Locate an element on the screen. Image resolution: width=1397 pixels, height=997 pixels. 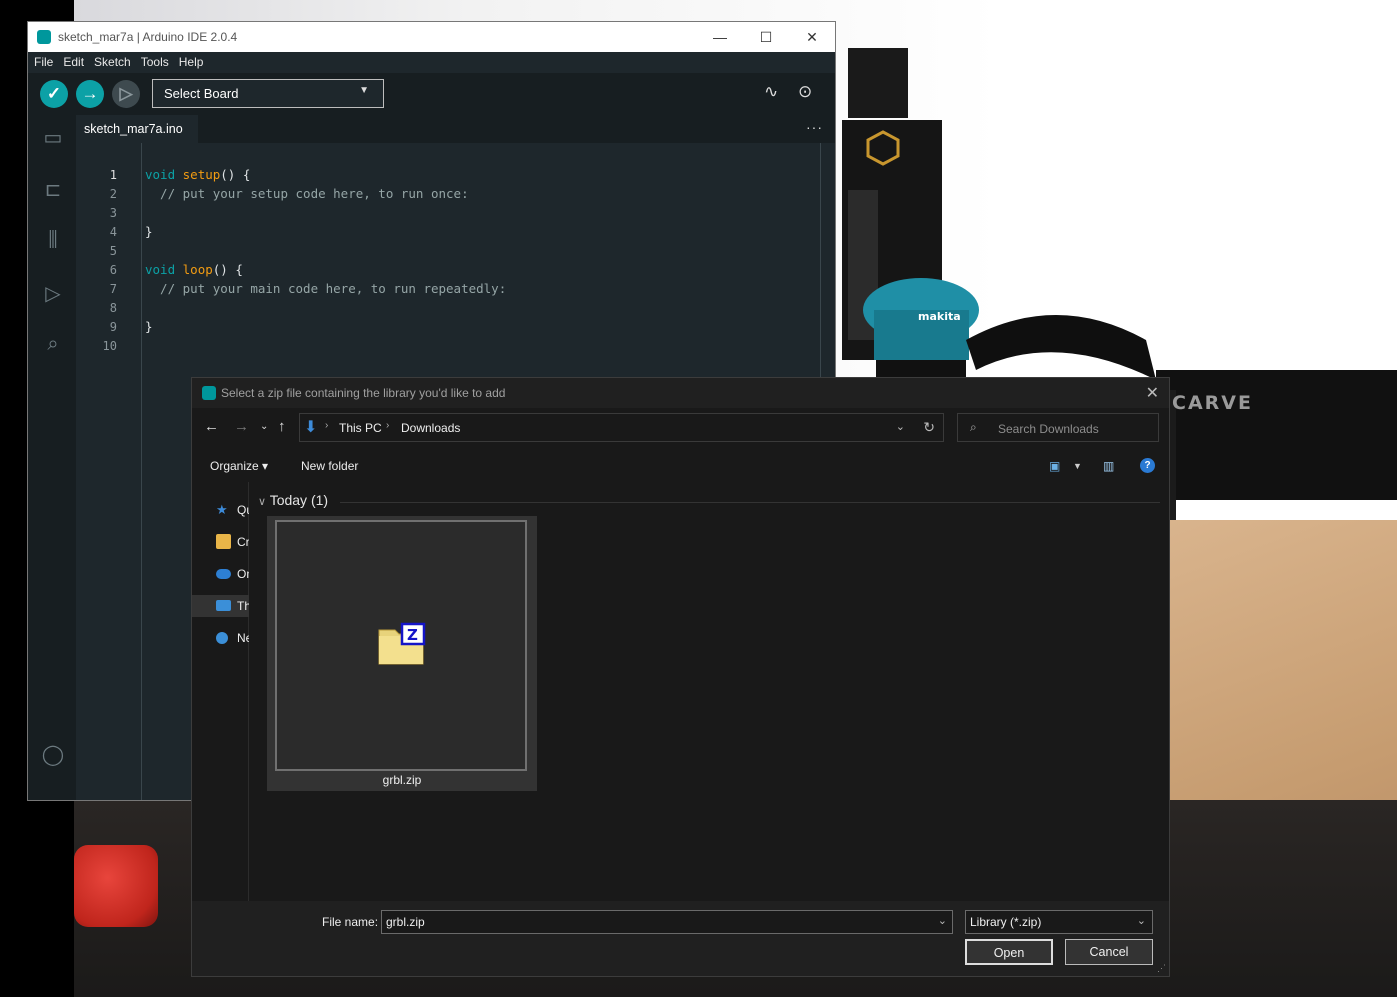
account-icon: ◯ is located at coordinates (53, 755).